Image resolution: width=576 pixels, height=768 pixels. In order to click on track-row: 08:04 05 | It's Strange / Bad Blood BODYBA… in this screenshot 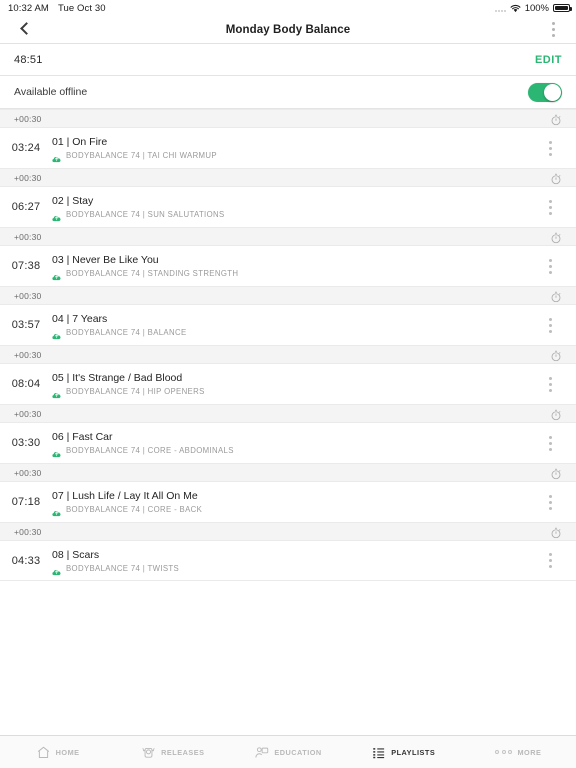, I will do `click(288, 384)`.